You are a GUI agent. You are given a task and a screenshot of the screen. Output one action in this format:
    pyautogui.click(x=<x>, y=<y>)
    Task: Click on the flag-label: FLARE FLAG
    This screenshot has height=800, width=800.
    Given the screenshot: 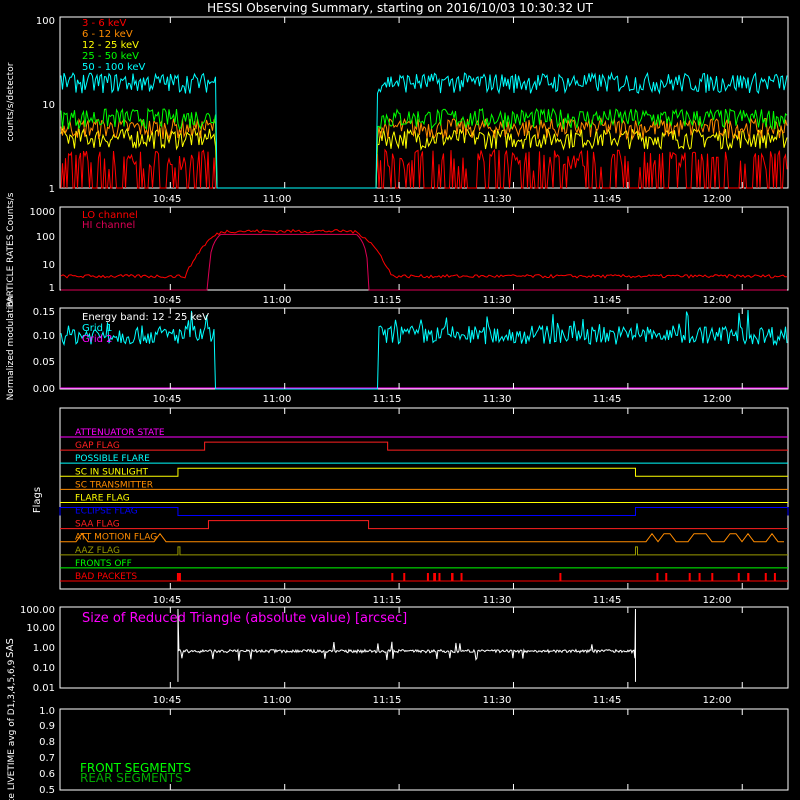 What is the action you would take?
    pyautogui.click(x=102, y=498)
    